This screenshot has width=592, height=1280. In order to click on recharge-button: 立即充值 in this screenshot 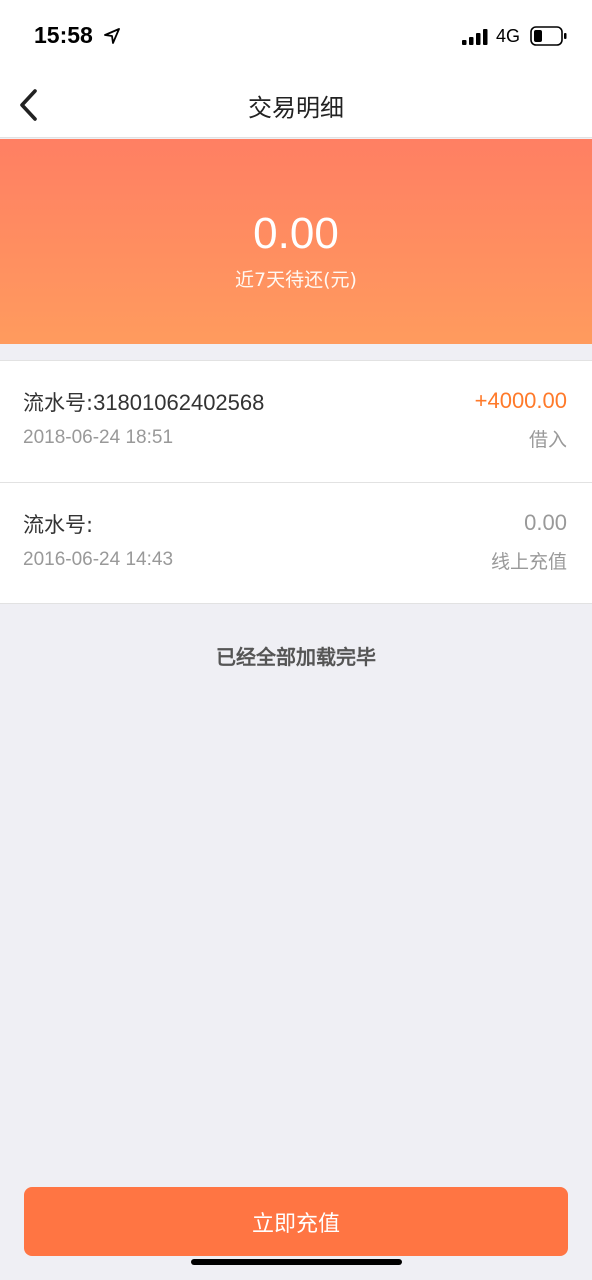, I will do `click(296, 1221)`.